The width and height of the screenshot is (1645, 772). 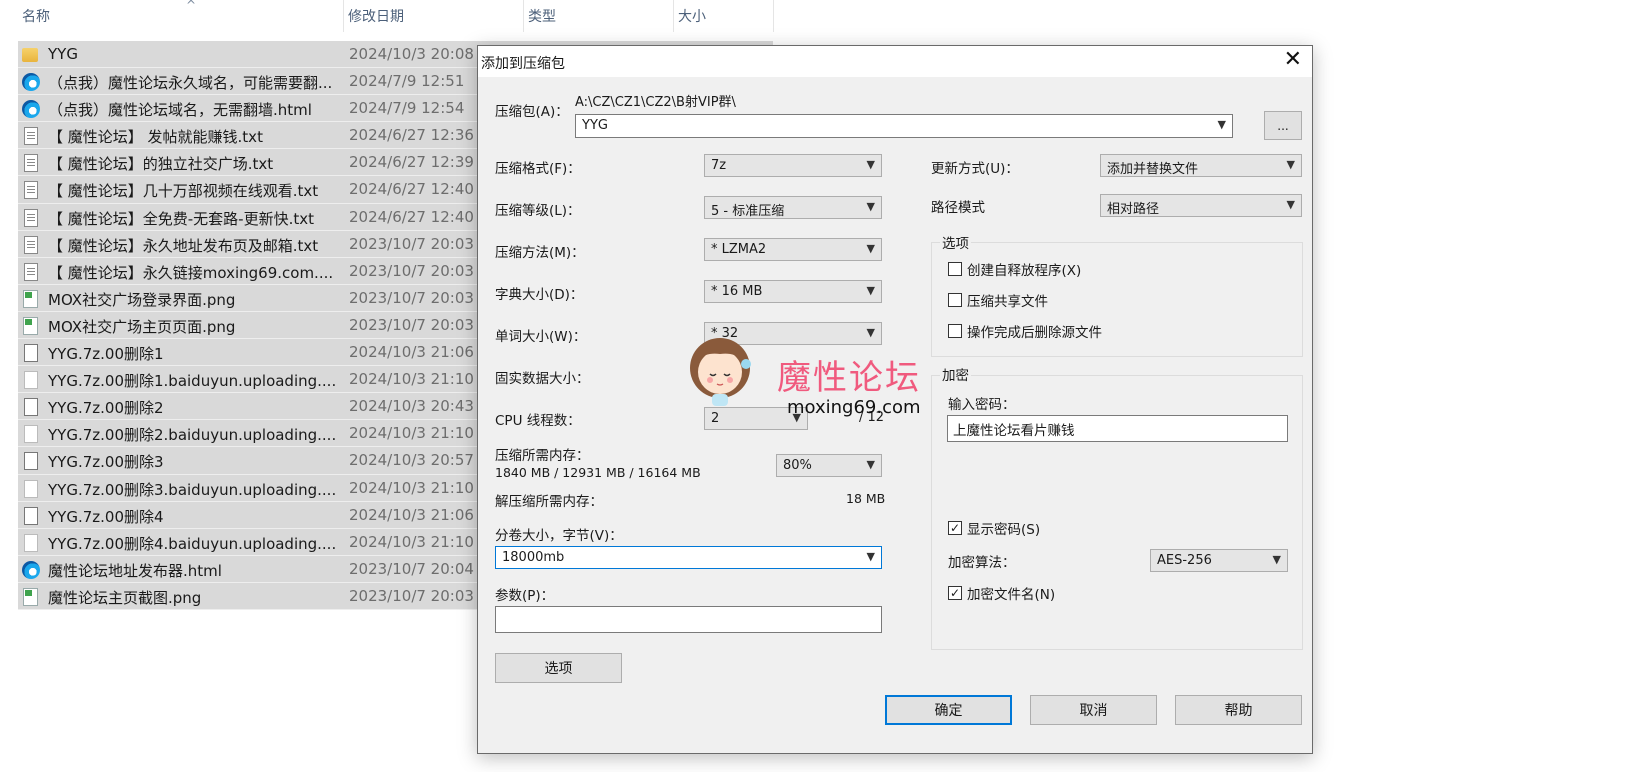 What do you see at coordinates (36, 17) in the screenshot?
I see `column-name-label: 名称` at bounding box center [36, 17].